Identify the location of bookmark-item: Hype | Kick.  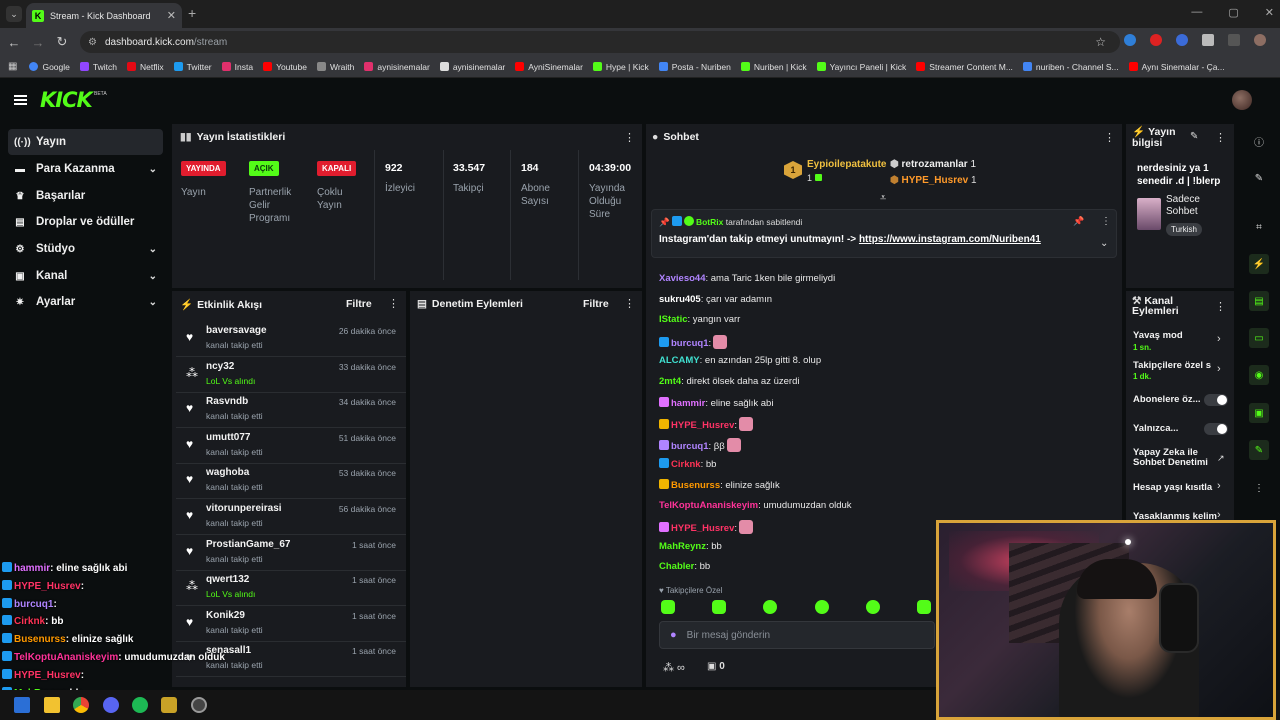
(620, 67).